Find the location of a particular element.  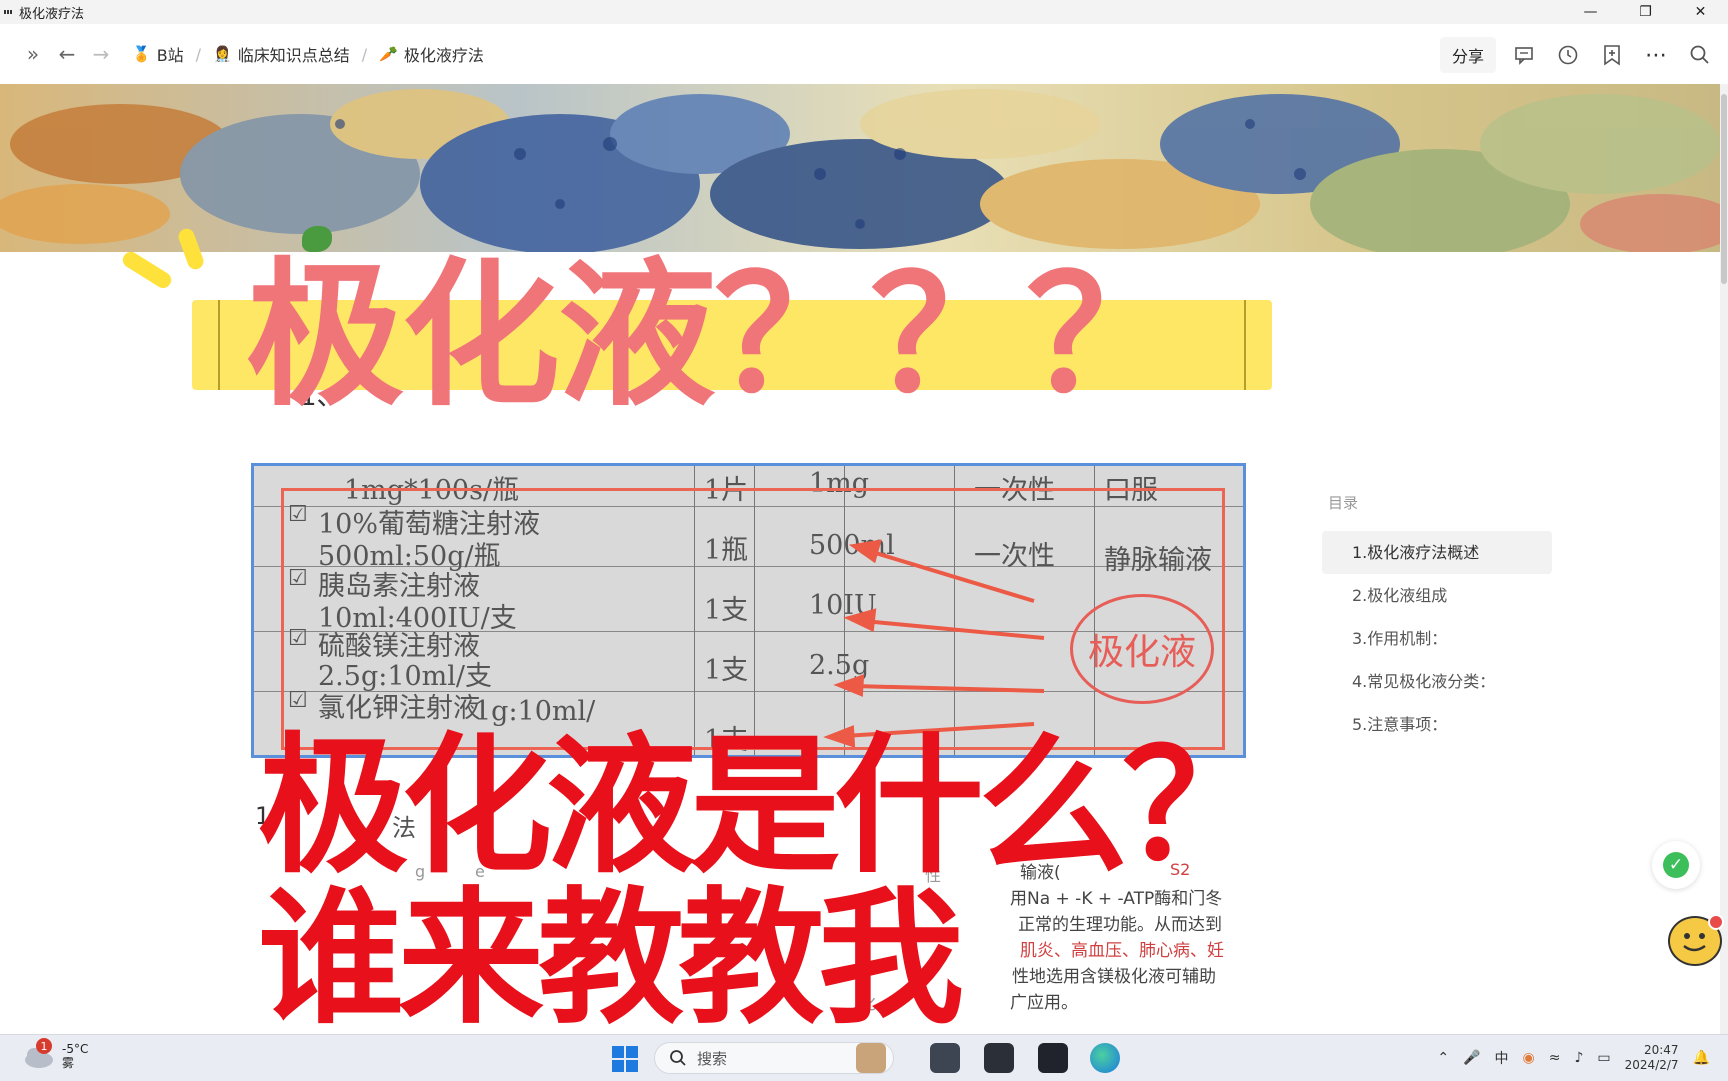

page-scrollbar is located at coordinates (1724, 559).